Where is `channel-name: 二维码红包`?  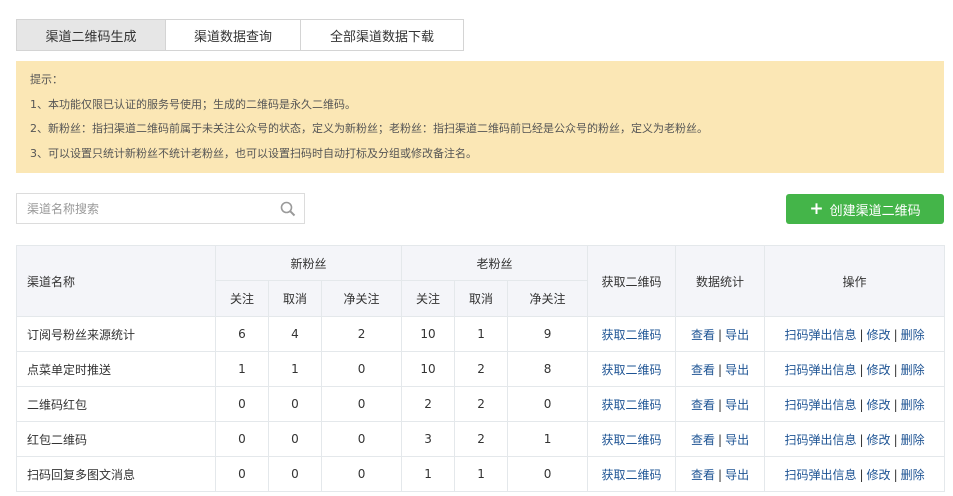
channel-name: 二维码红包 is located at coordinates (116, 404).